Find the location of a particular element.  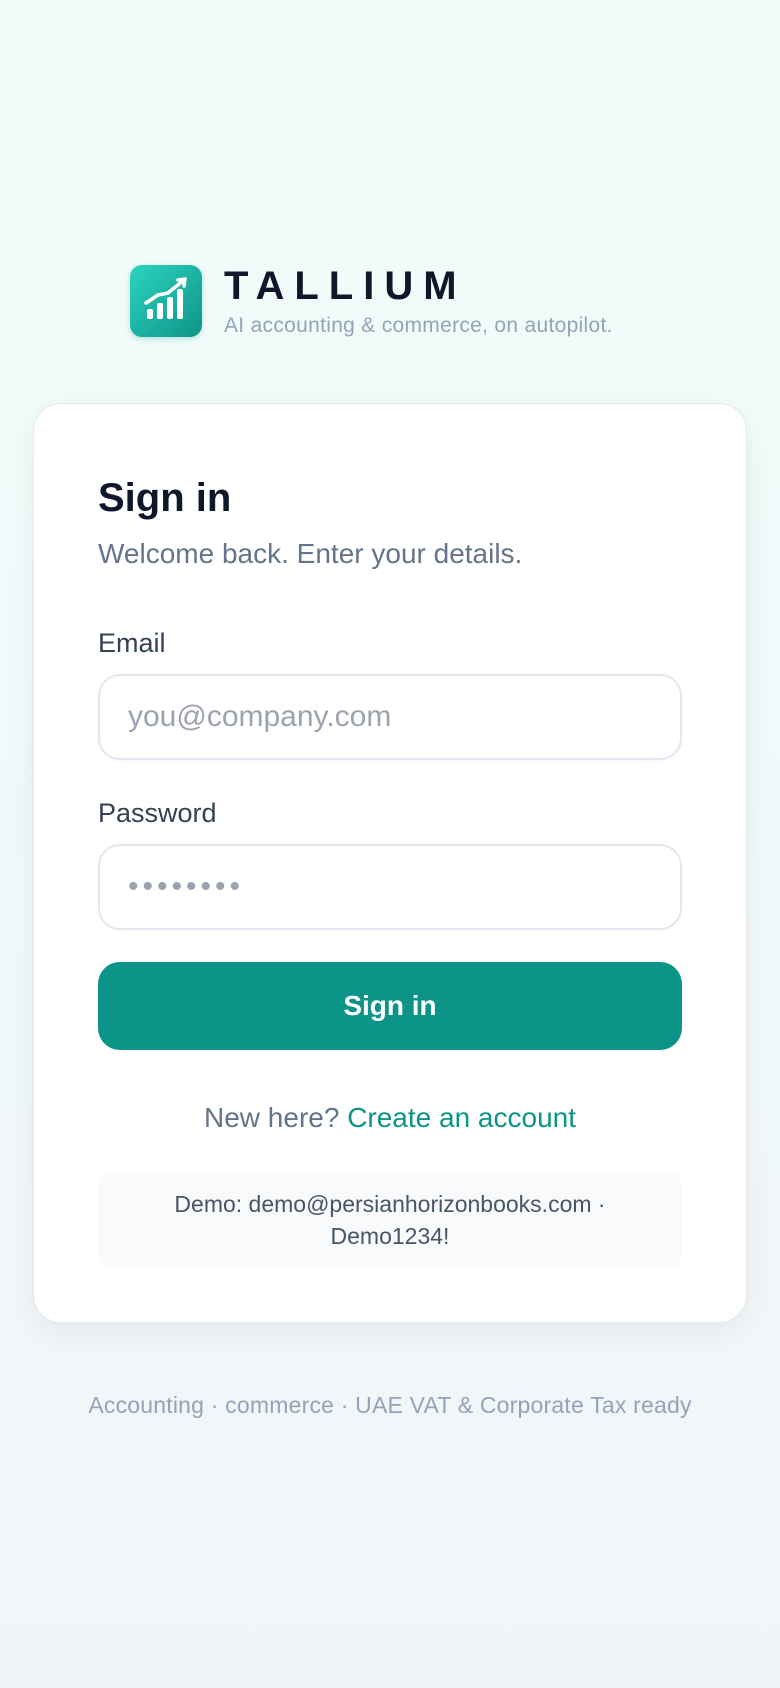

signin-button: Sign in is located at coordinates (390, 1006).